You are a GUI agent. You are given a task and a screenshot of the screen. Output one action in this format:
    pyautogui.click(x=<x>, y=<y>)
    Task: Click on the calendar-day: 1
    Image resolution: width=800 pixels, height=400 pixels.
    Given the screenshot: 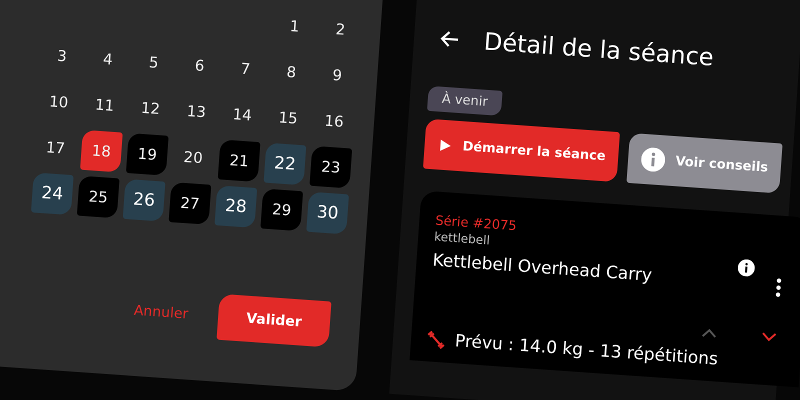 What is the action you would take?
    pyautogui.click(x=294, y=26)
    